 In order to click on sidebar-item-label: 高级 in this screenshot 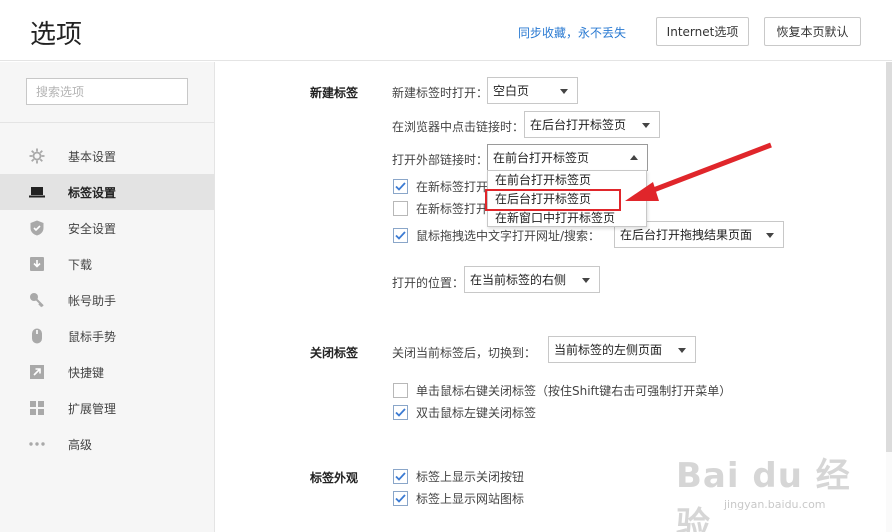, I will do `click(80, 444)`.